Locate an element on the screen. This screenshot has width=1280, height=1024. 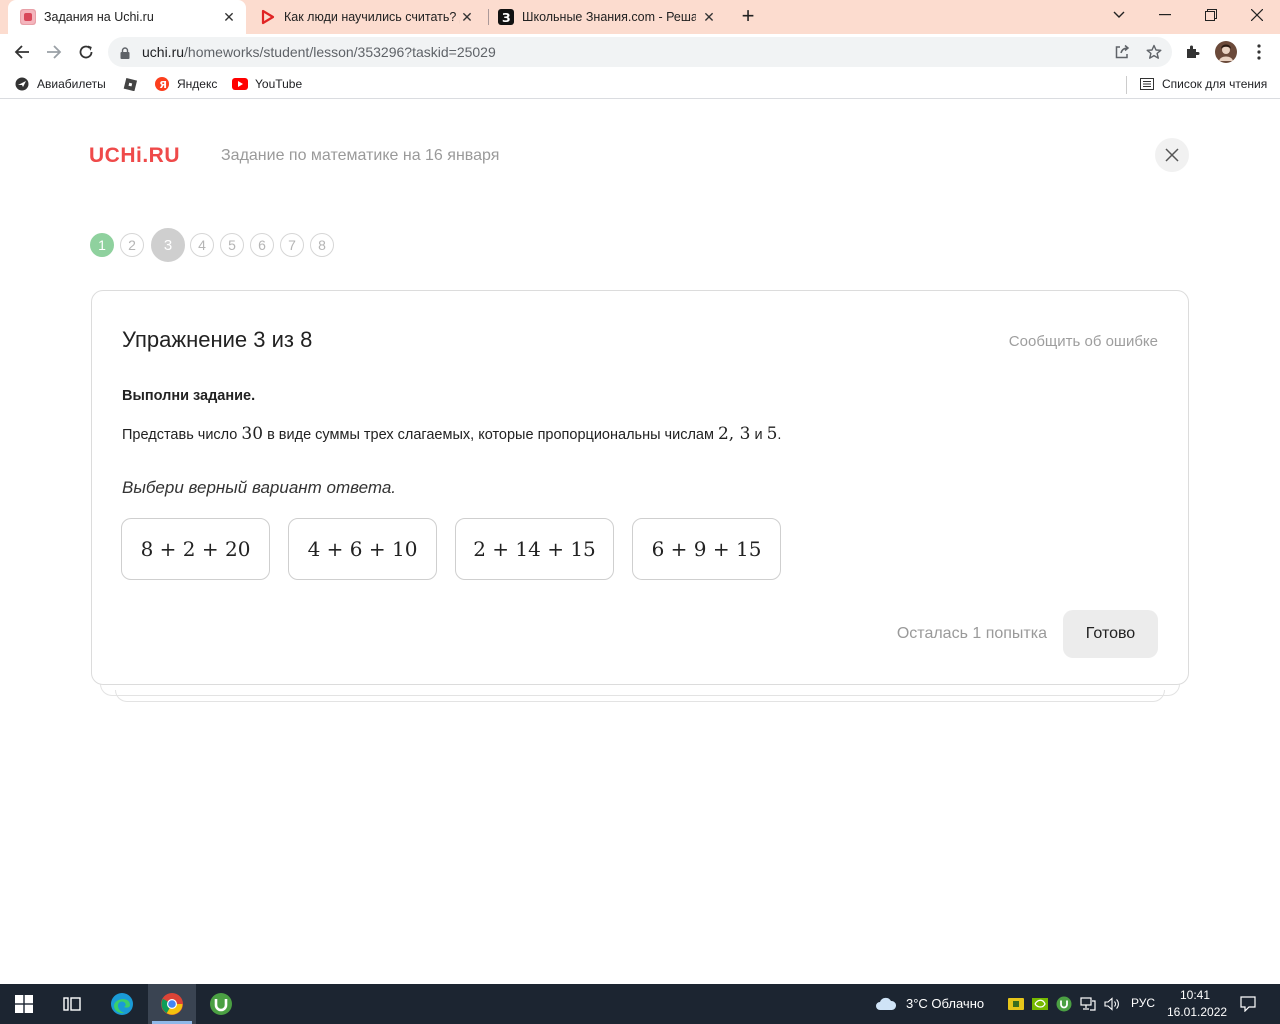
yandex-icon: Я is located at coordinates (162, 84).